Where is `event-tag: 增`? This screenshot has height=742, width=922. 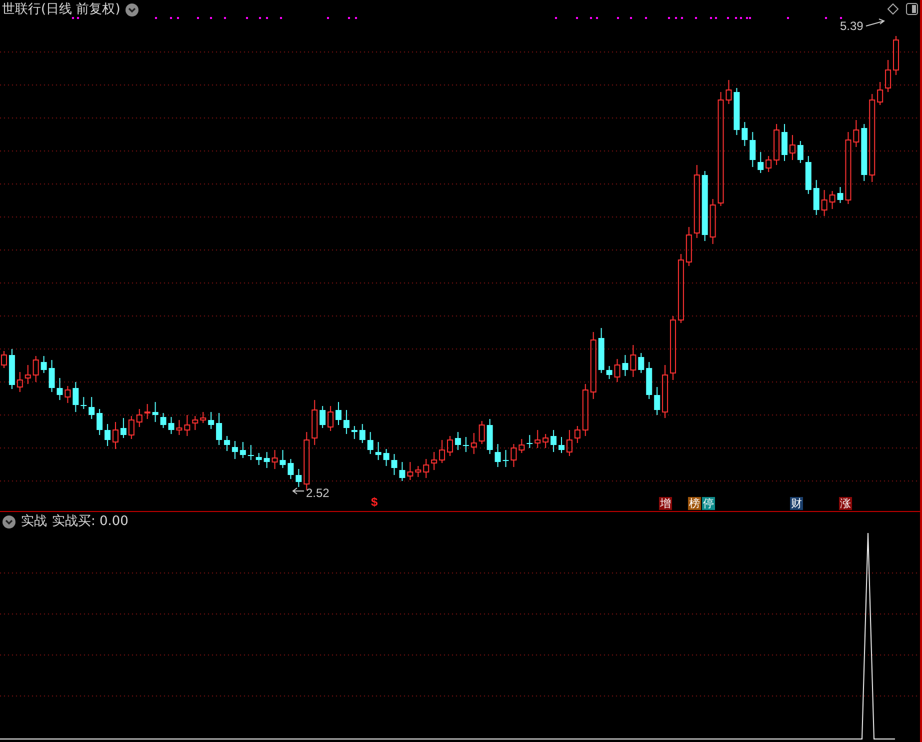 event-tag: 增 is located at coordinates (665, 503).